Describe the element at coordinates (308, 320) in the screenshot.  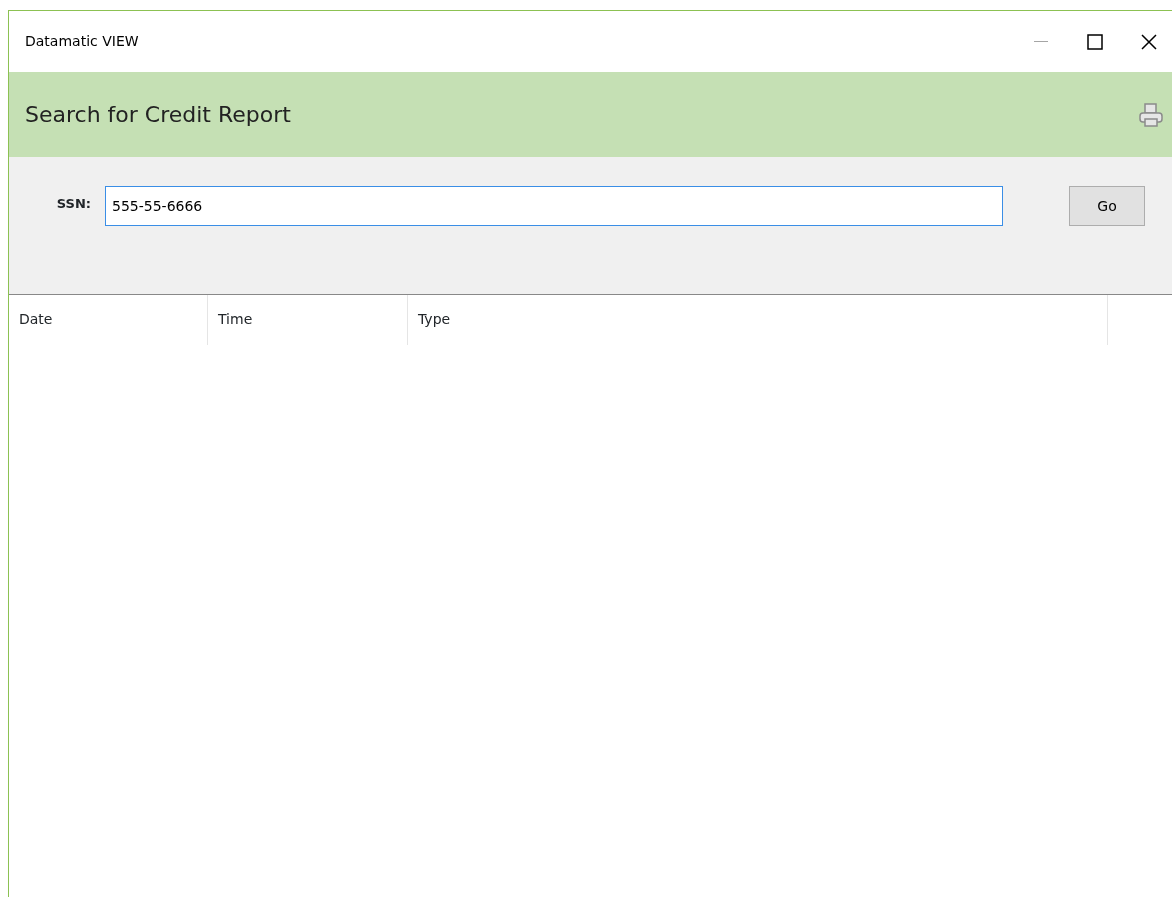
I see `column-header: Time` at that location.